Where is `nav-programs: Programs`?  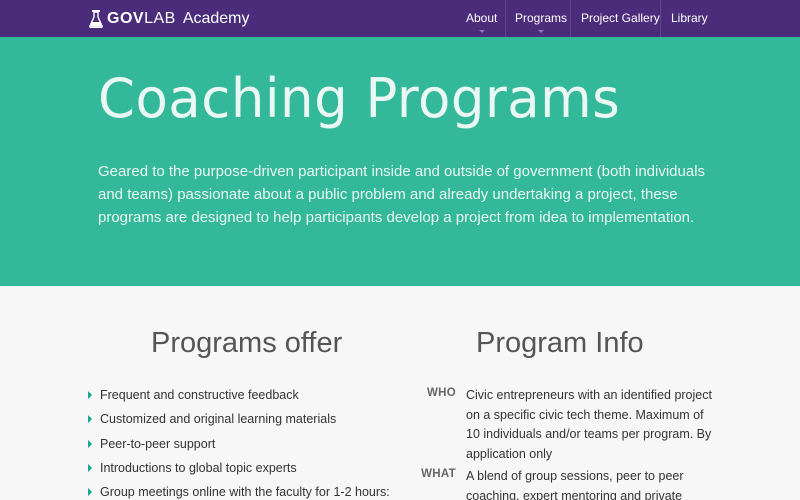 nav-programs: Programs is located at coordinates (541, 18).